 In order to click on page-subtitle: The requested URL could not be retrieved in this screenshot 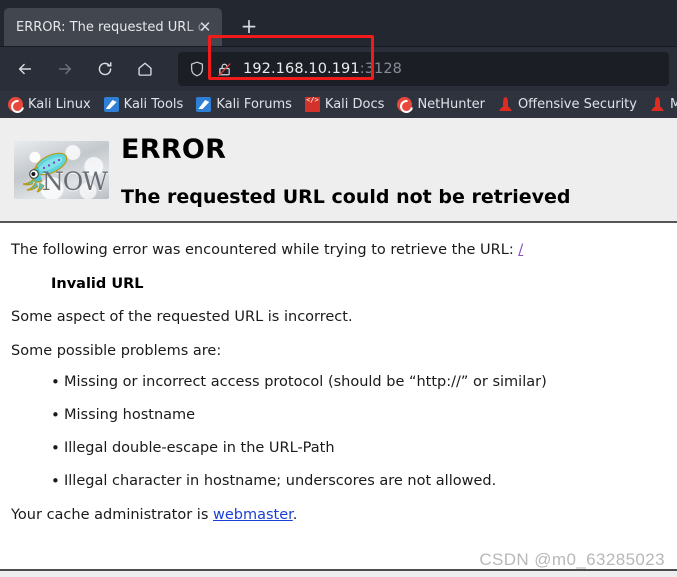, I will do `click(346, 197)`.